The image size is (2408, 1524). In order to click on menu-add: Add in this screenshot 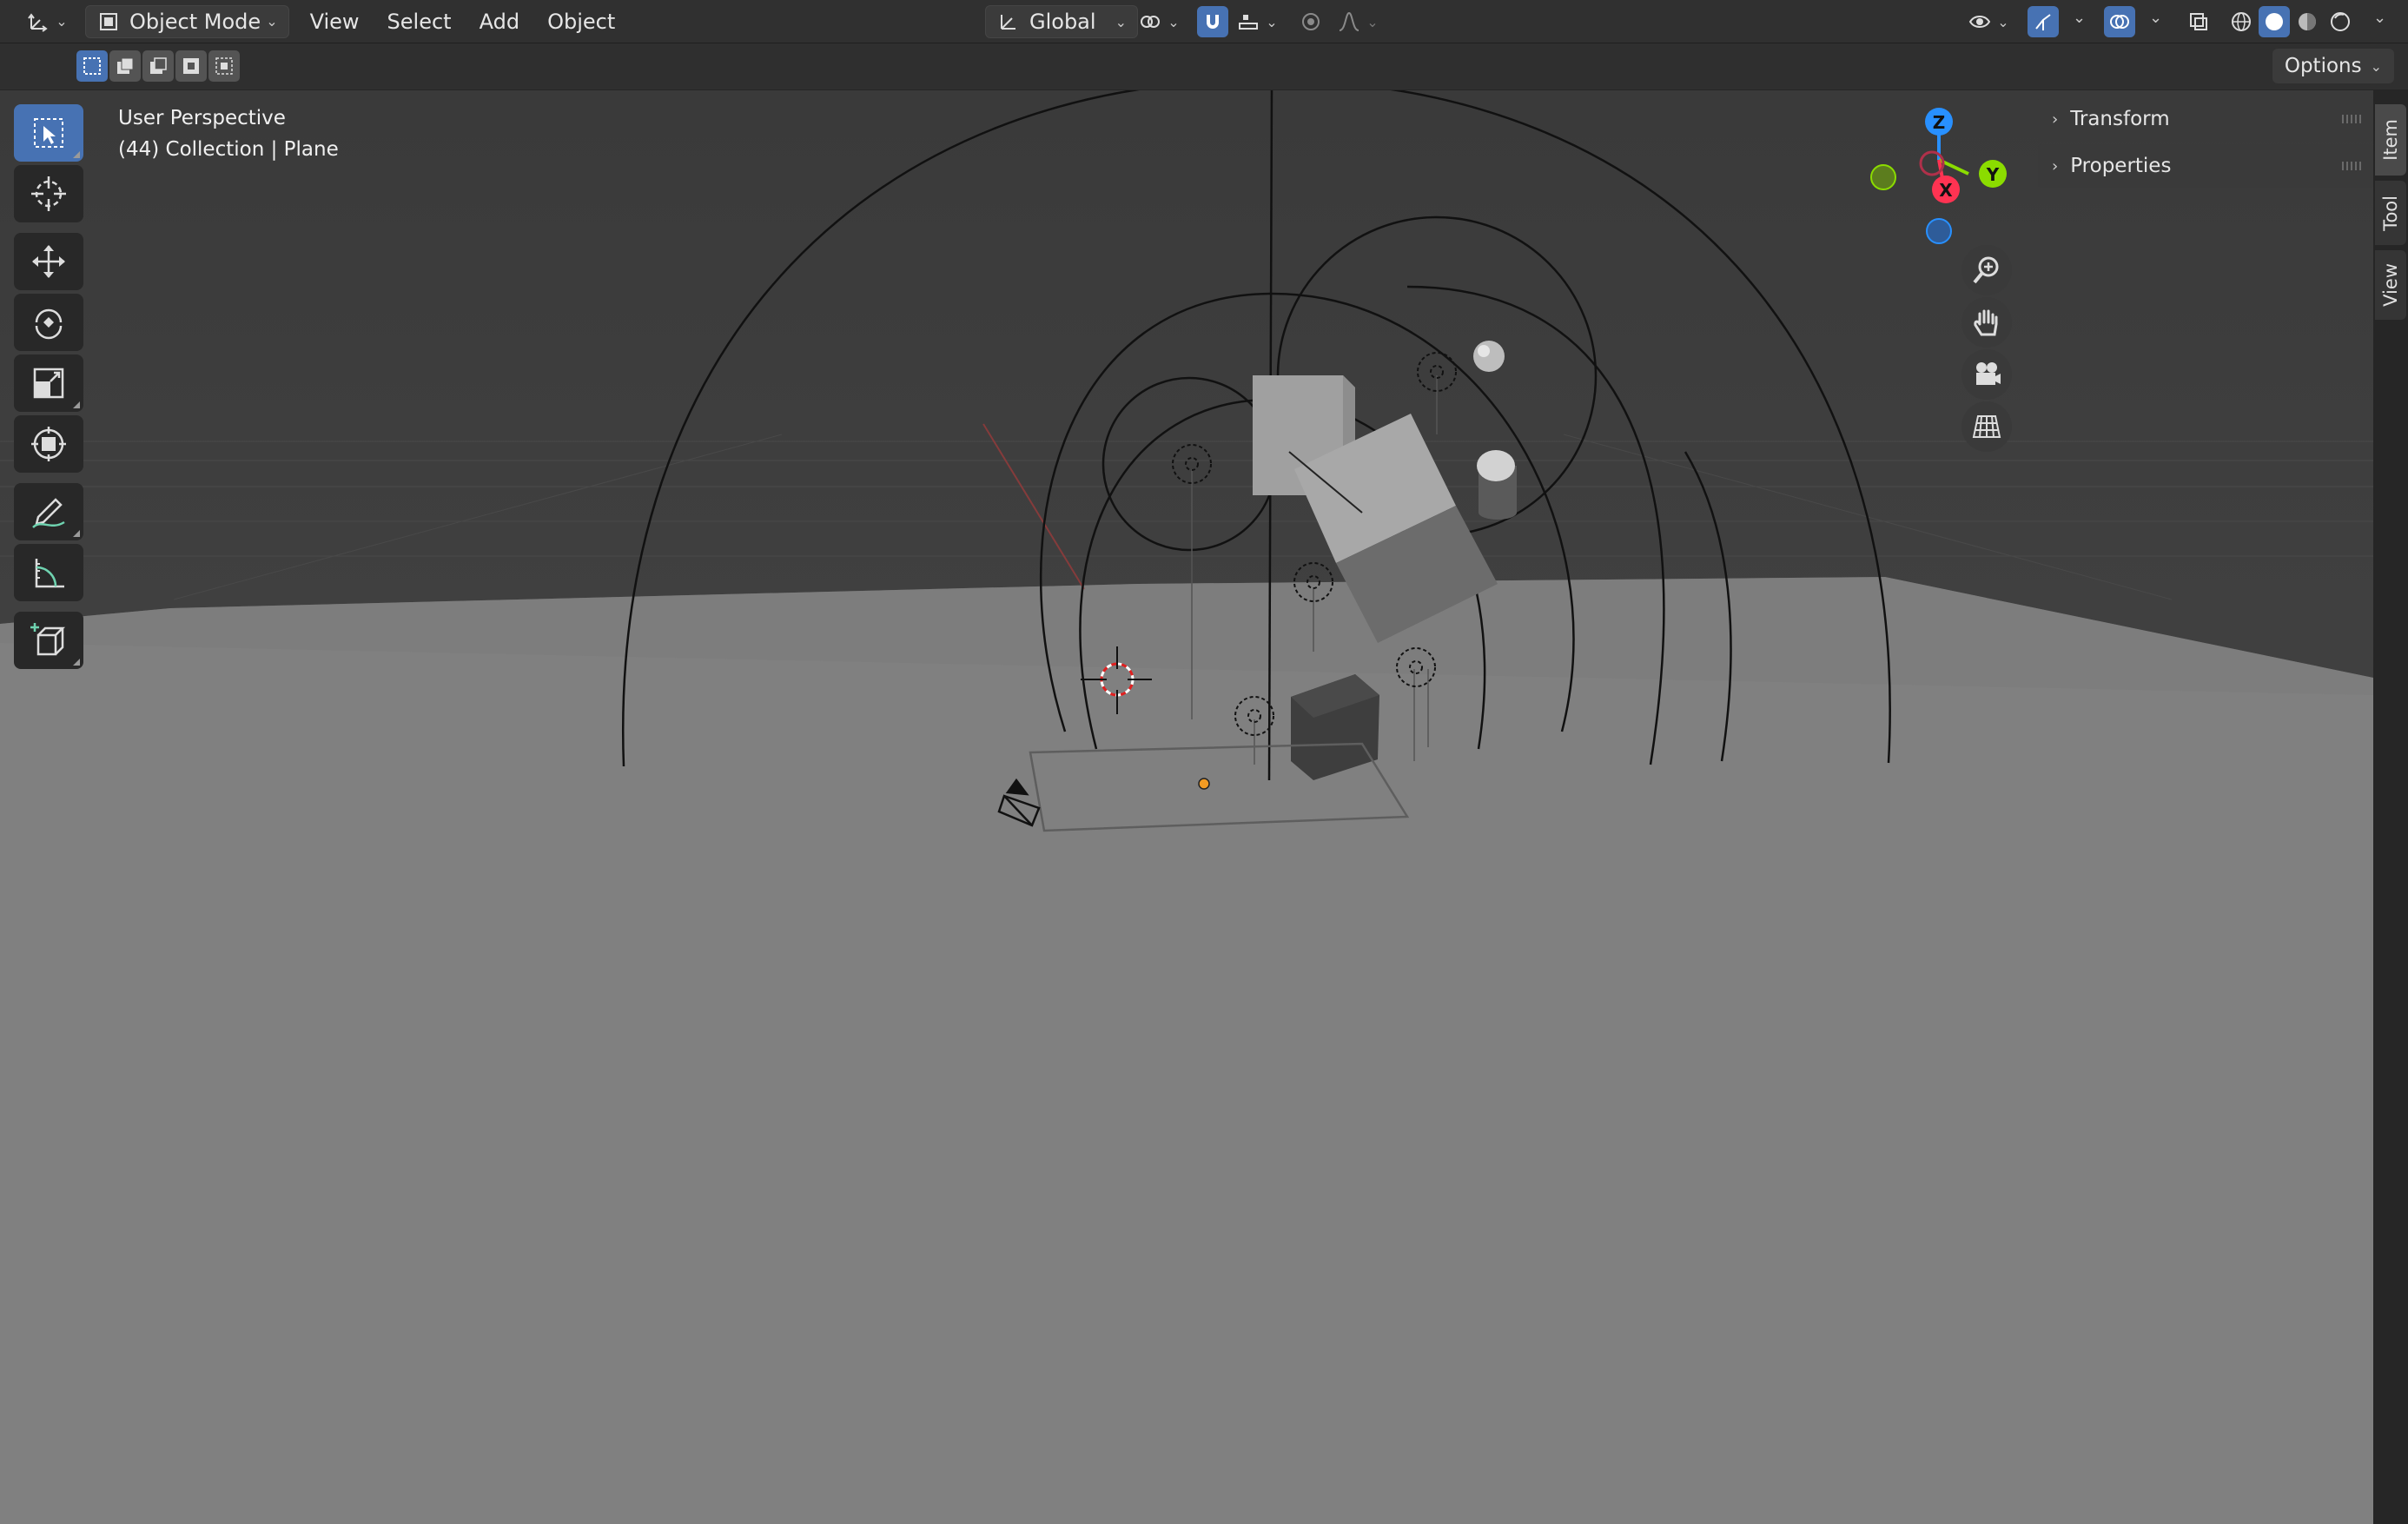, I will do `click(500, 21)`.